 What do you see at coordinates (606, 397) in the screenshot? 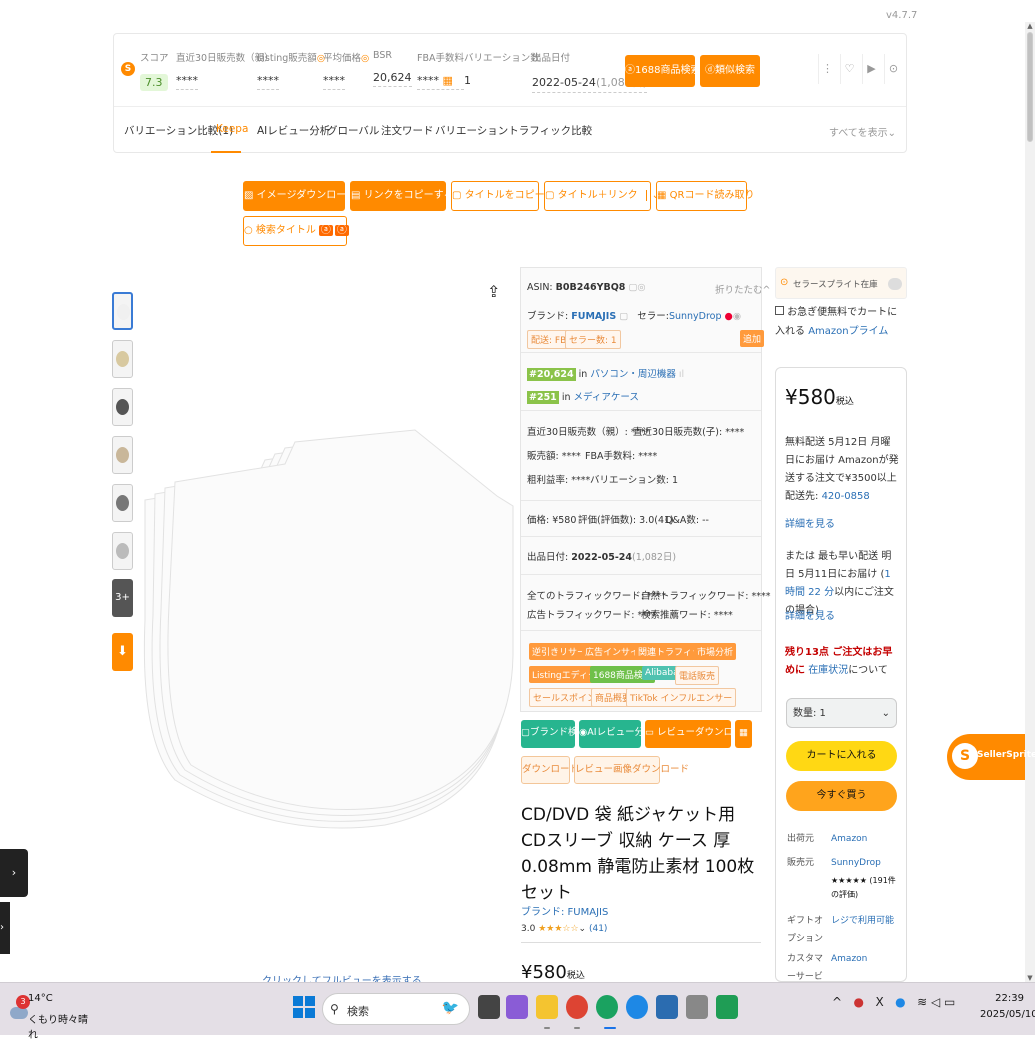
I see `rank-category-link: メディアケース` at bounding box center [606, 397].